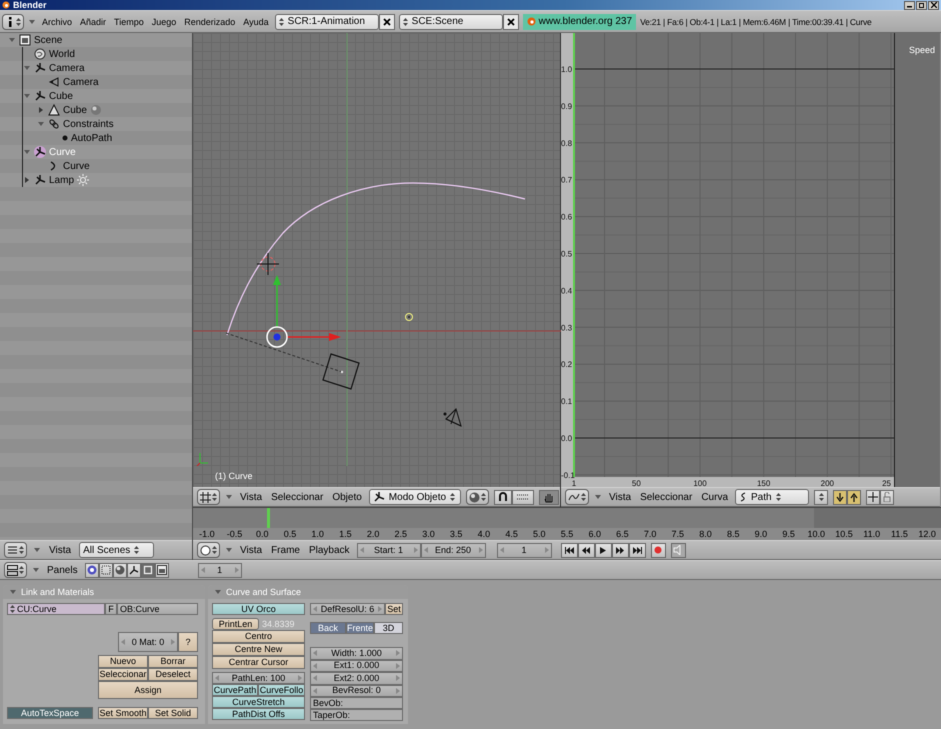 The width and height of the screenshot is (941, 729). What do you see at coordinates (579, 22) in the screenshot?
I see `website-link: www.blender.org 237` at bounding box center [579, 22].